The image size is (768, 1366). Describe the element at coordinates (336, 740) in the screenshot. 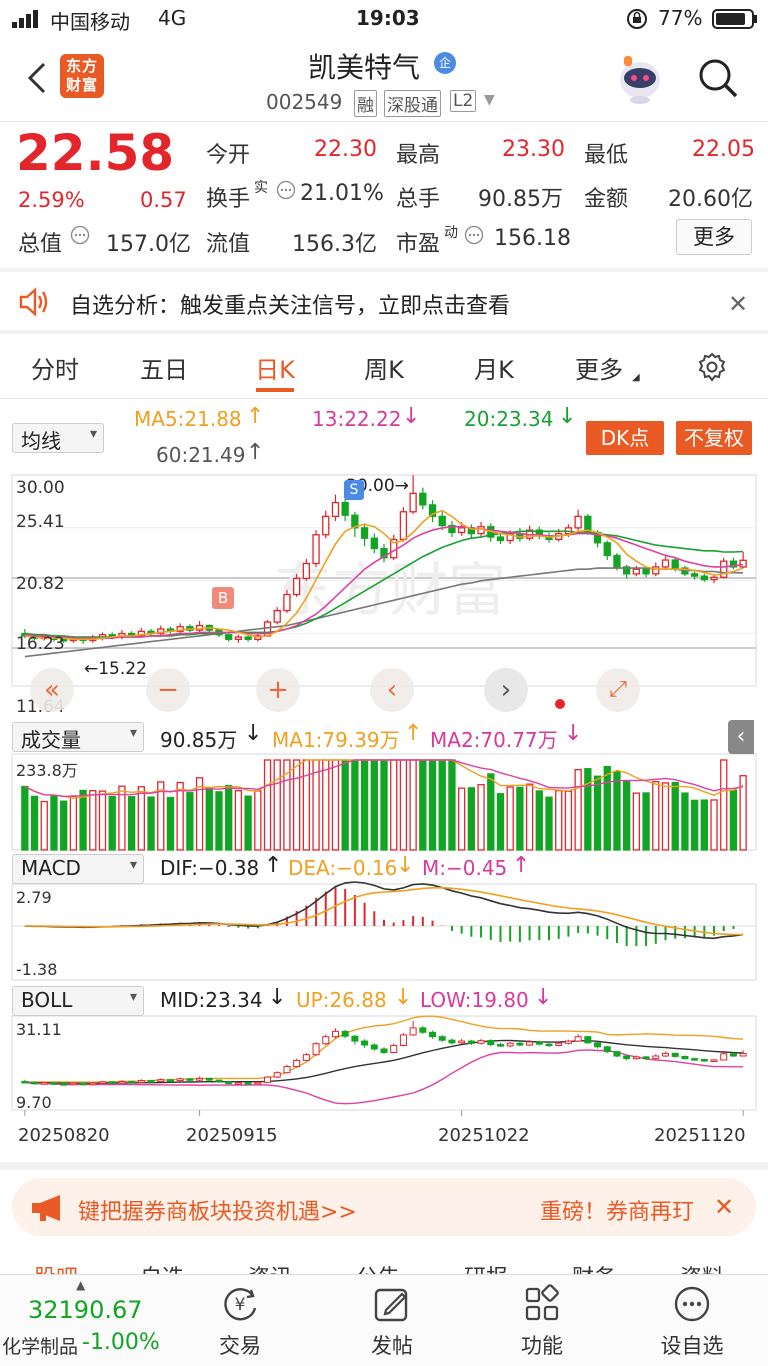

I see `volume-ma1: MA1:79.39万` at that location.